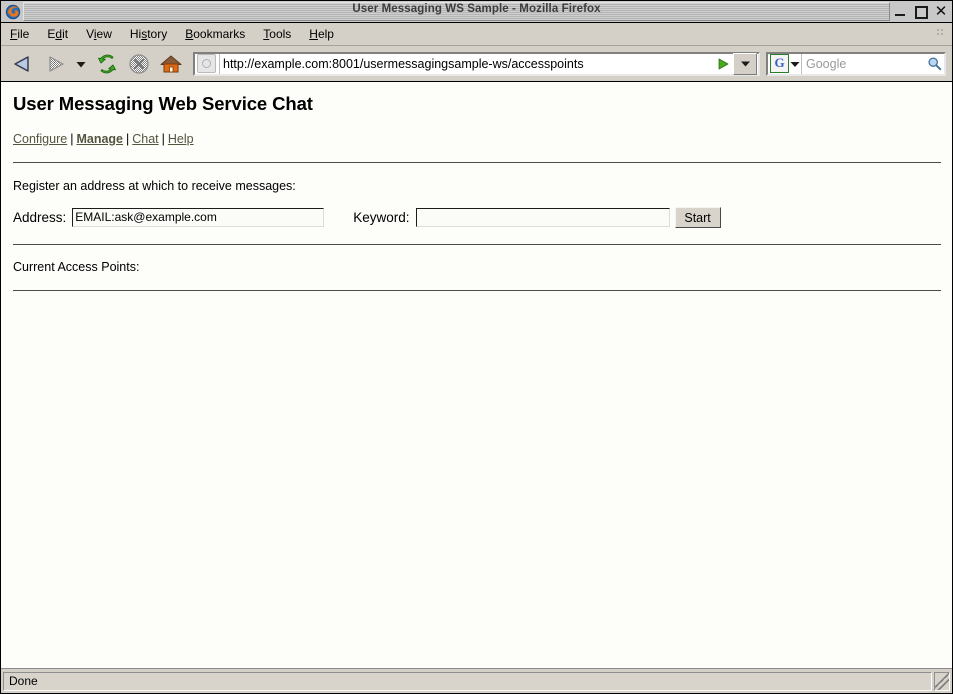 This screenshot has height=694, width=953. What do you see at coordinates (467, 681) in the screenshot?
I see `status-text: Done` at bounding box center [467, 681].